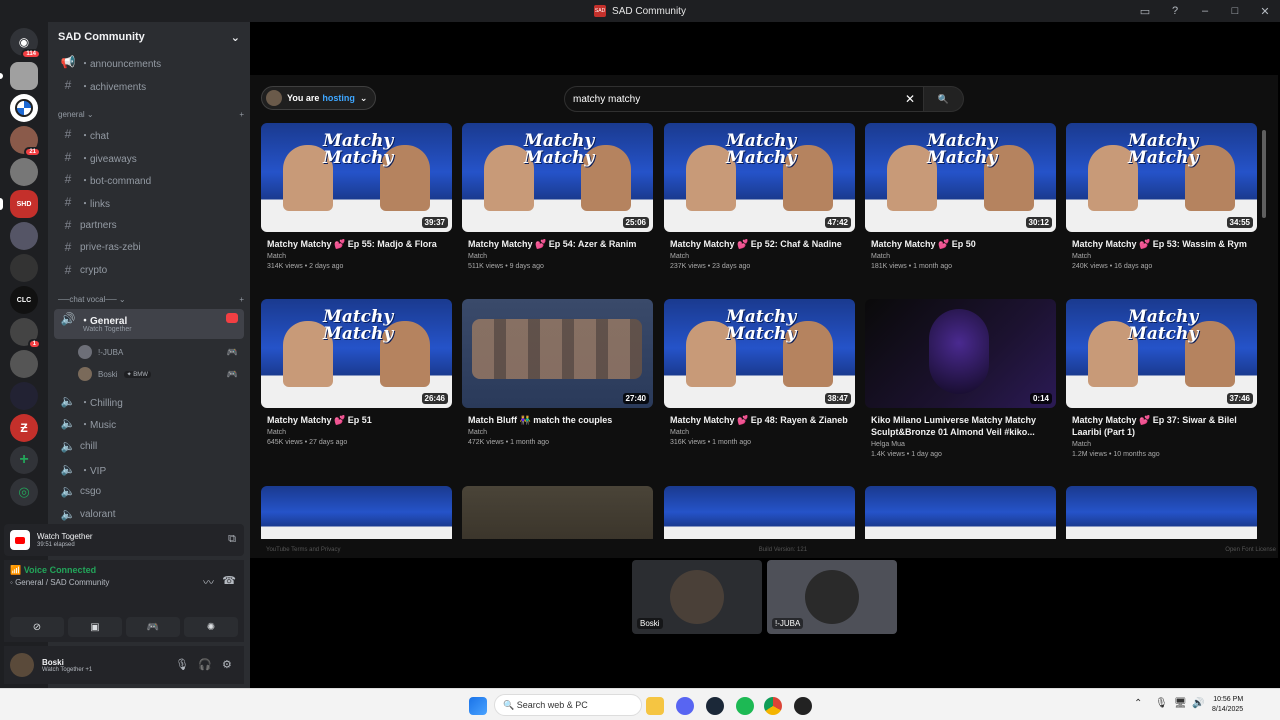 This screenshot has height=720, width=1280. What do you see at coordinates (149, 157) in the screenshot?
I see `channel-giveaways: # ・giveaways` at bounding box center [149, 157].